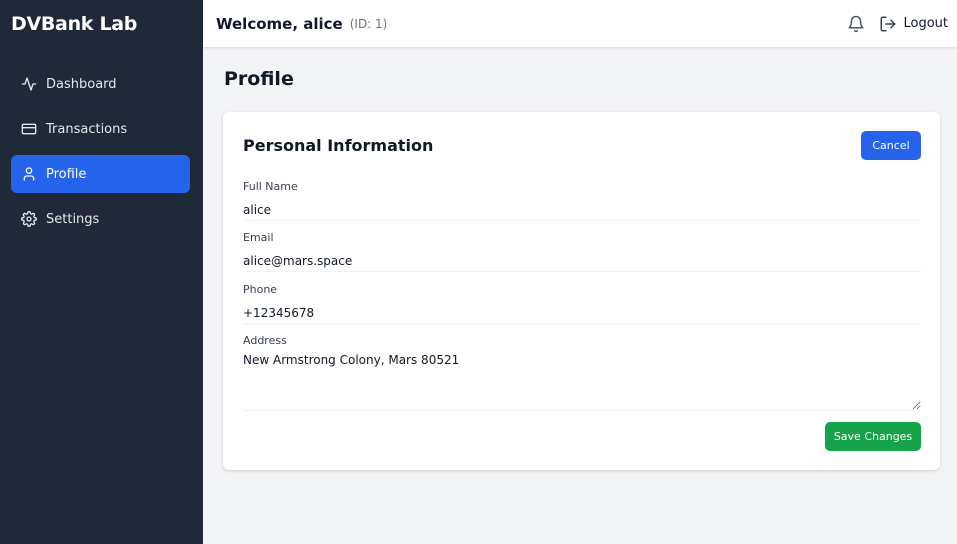 This screenshot has height=544, width=957. I want to click on sidebar-item-label: Transactions, so click(87, 129).